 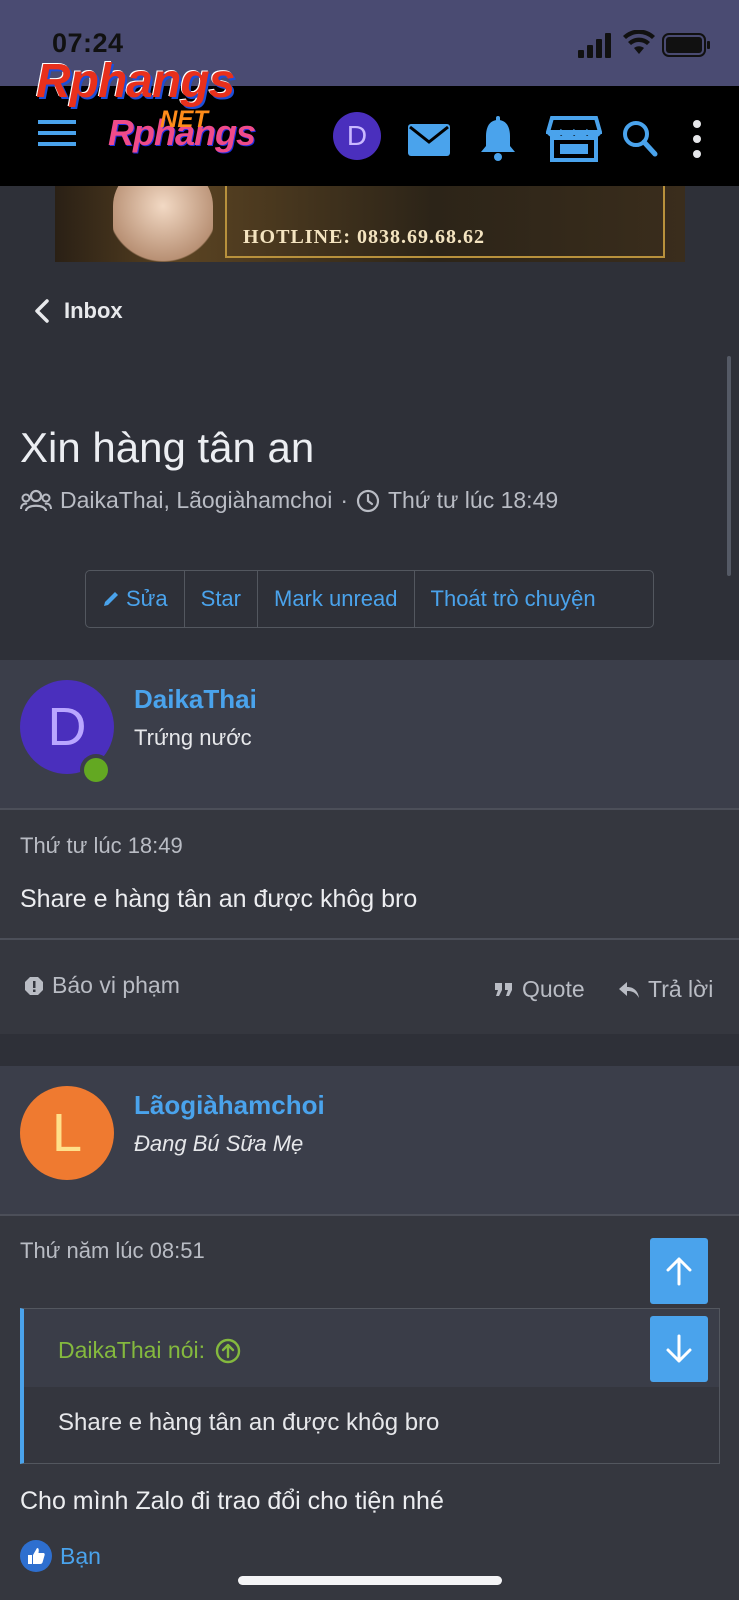 I want to click on conversation-time: Thứ tư lúc 18:49, so click(x=473, y=500).